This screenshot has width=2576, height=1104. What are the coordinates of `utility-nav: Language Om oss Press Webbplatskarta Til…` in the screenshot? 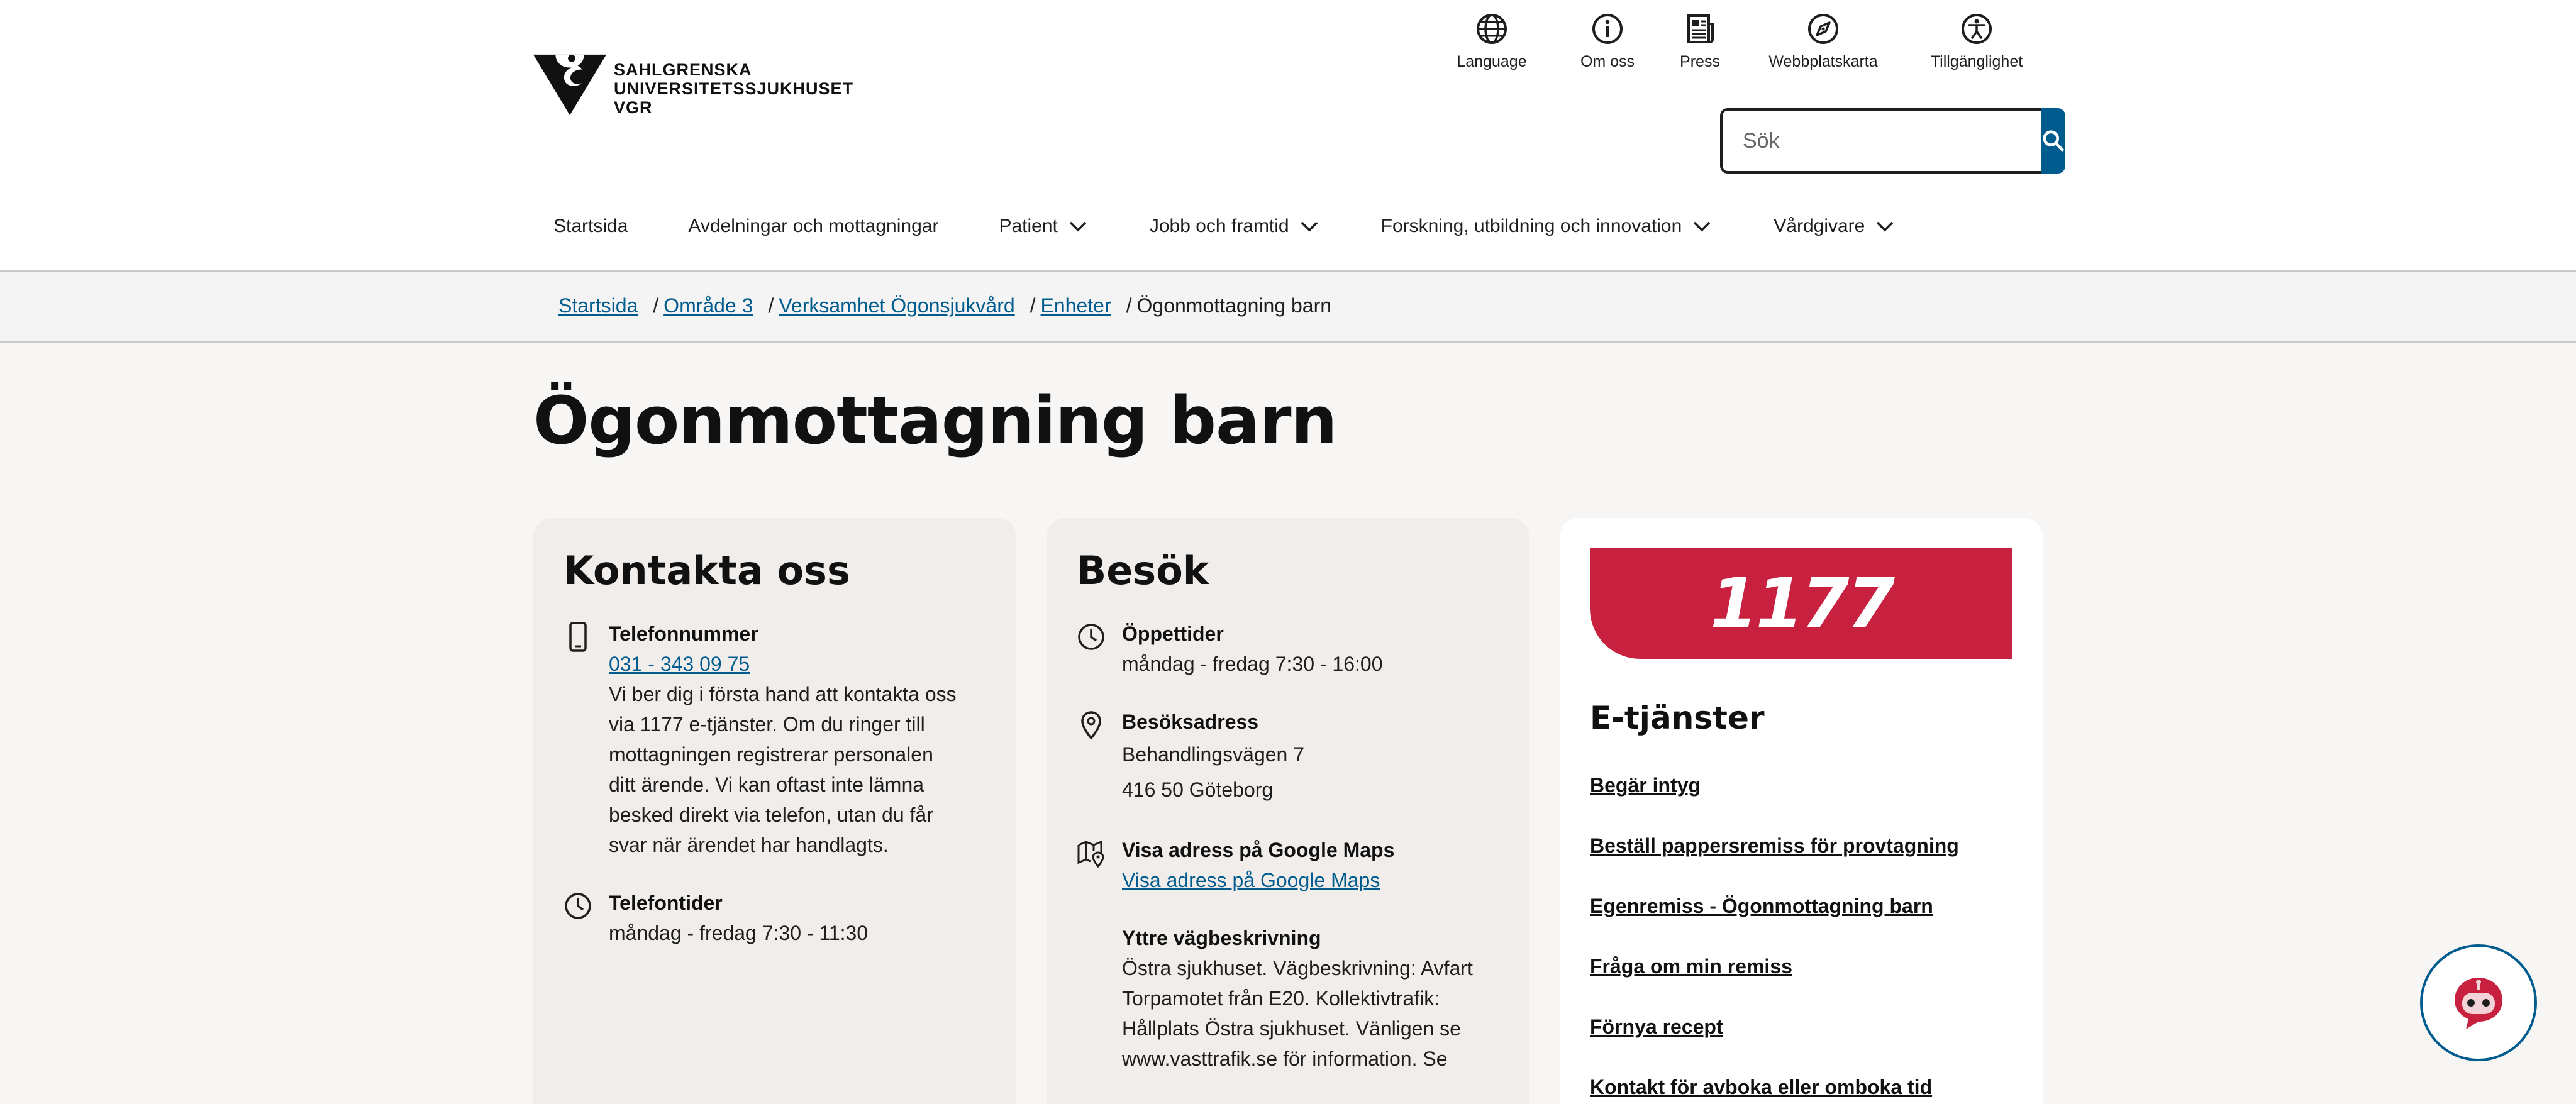 It's located at (1738, 45).